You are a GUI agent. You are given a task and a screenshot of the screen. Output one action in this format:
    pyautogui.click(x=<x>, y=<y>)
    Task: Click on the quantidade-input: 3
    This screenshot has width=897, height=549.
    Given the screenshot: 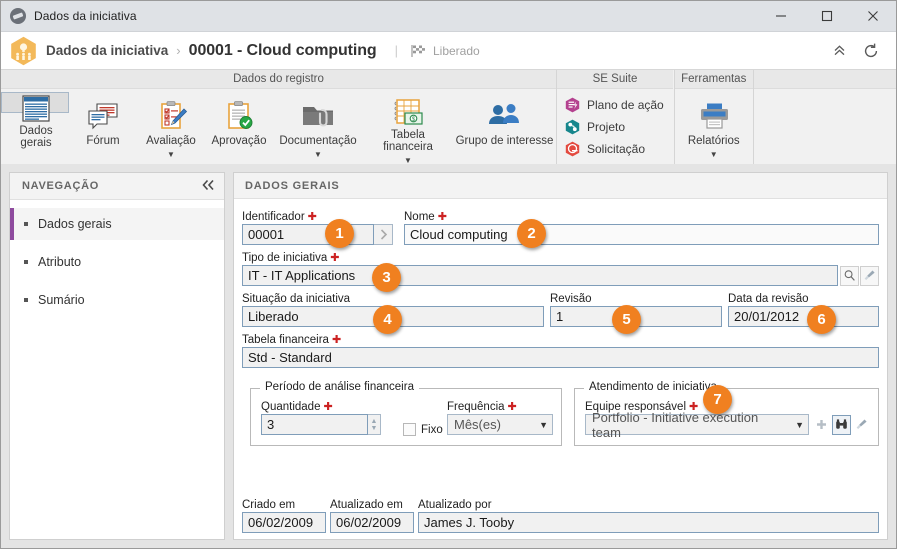 What is the action you would take?
    pyautogui.click(x=314, y=424)
    